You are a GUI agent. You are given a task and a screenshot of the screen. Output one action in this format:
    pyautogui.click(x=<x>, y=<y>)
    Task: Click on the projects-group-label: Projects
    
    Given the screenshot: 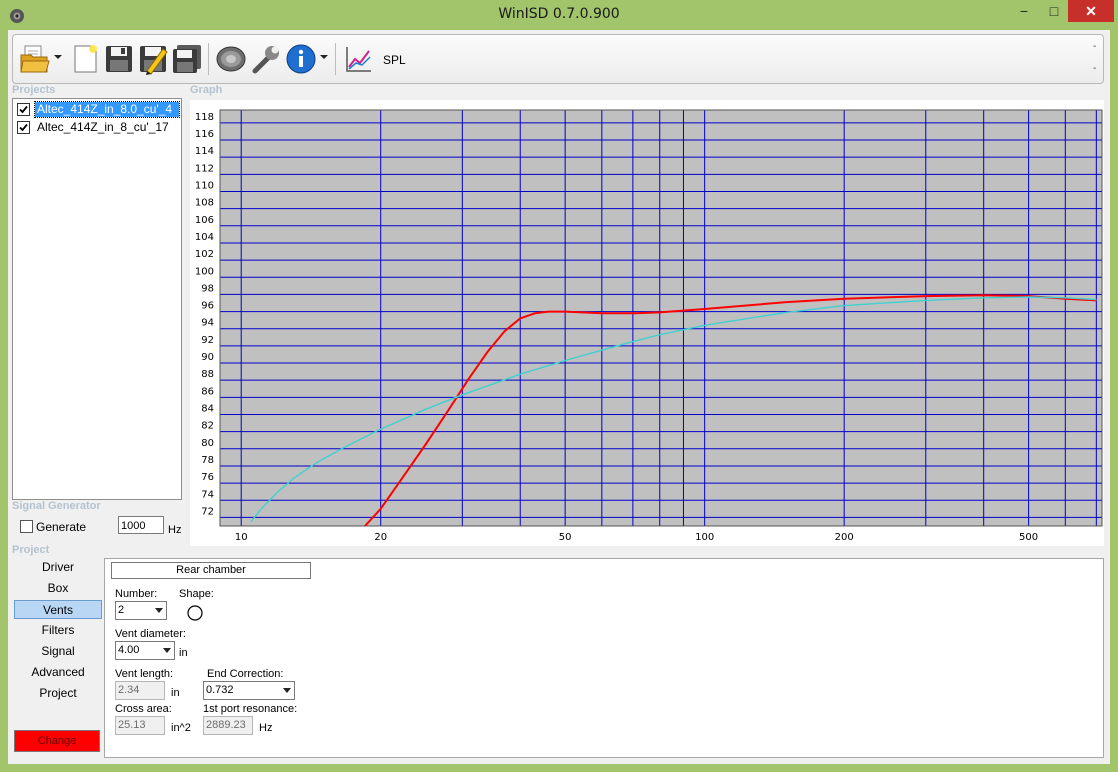 What is the action you would take?
    pyautogui.click(x=34, y=90)
    